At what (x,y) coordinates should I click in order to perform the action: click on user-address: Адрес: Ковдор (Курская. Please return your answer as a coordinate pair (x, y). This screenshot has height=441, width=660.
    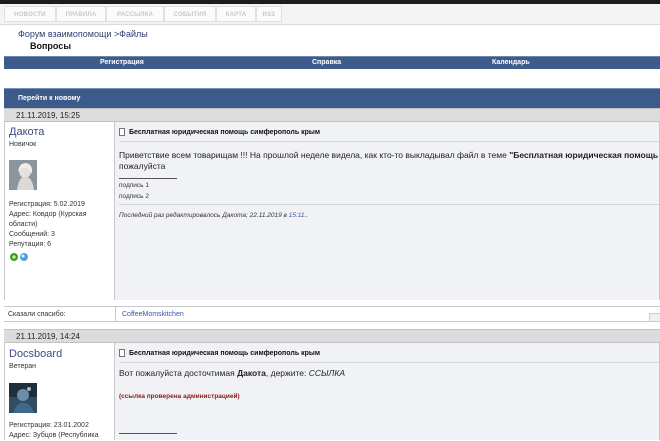
    Looking at the image, I should click on (48, 214).